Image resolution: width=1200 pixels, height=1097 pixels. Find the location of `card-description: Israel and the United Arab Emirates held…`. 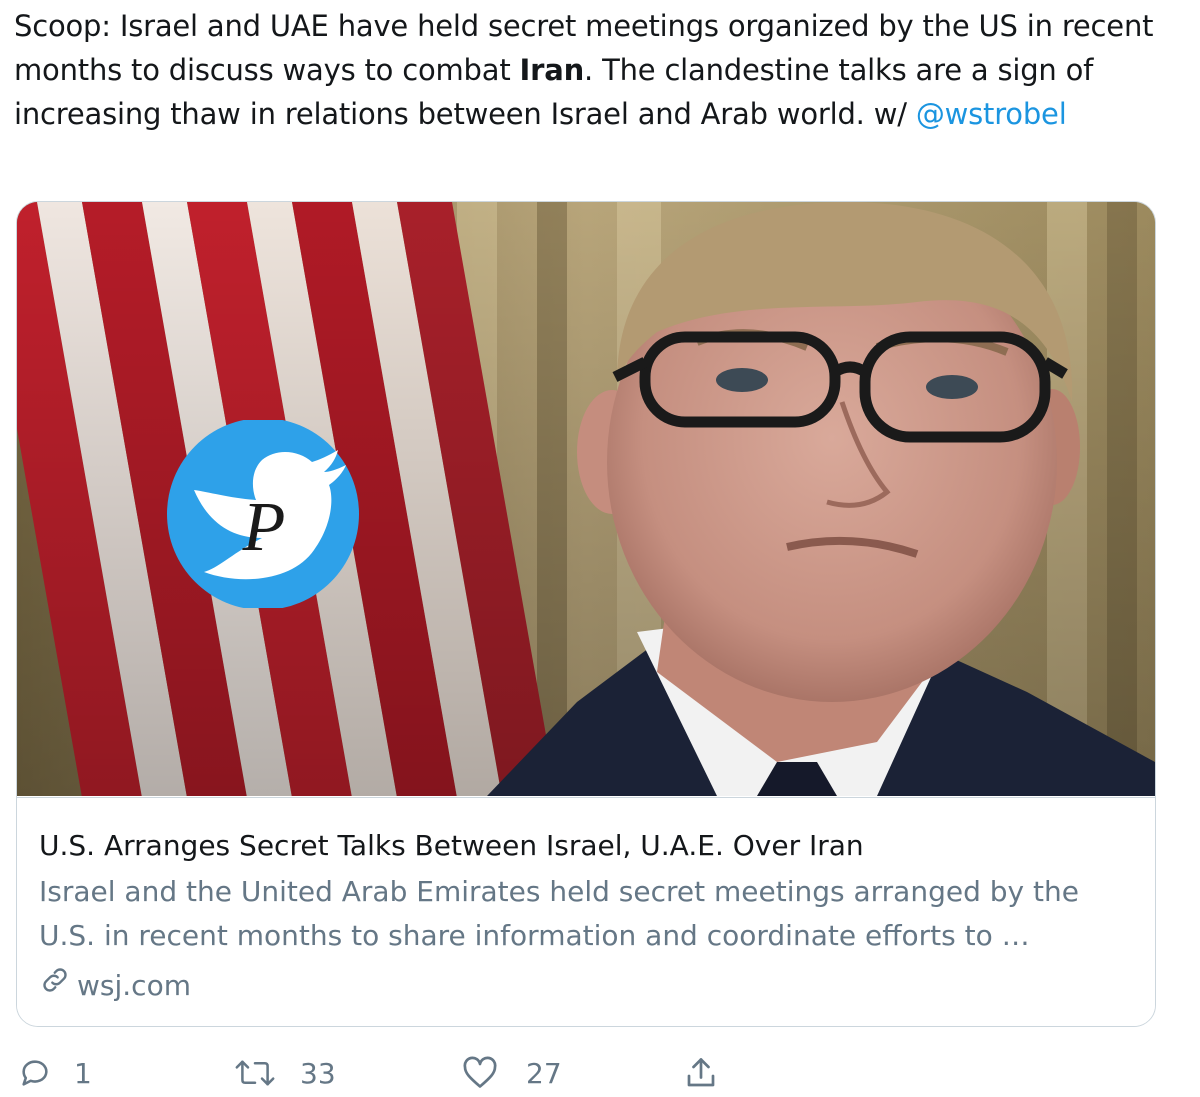

card-description: Israel and the United Arab Emirates held… is located at coordinates (559, 913).